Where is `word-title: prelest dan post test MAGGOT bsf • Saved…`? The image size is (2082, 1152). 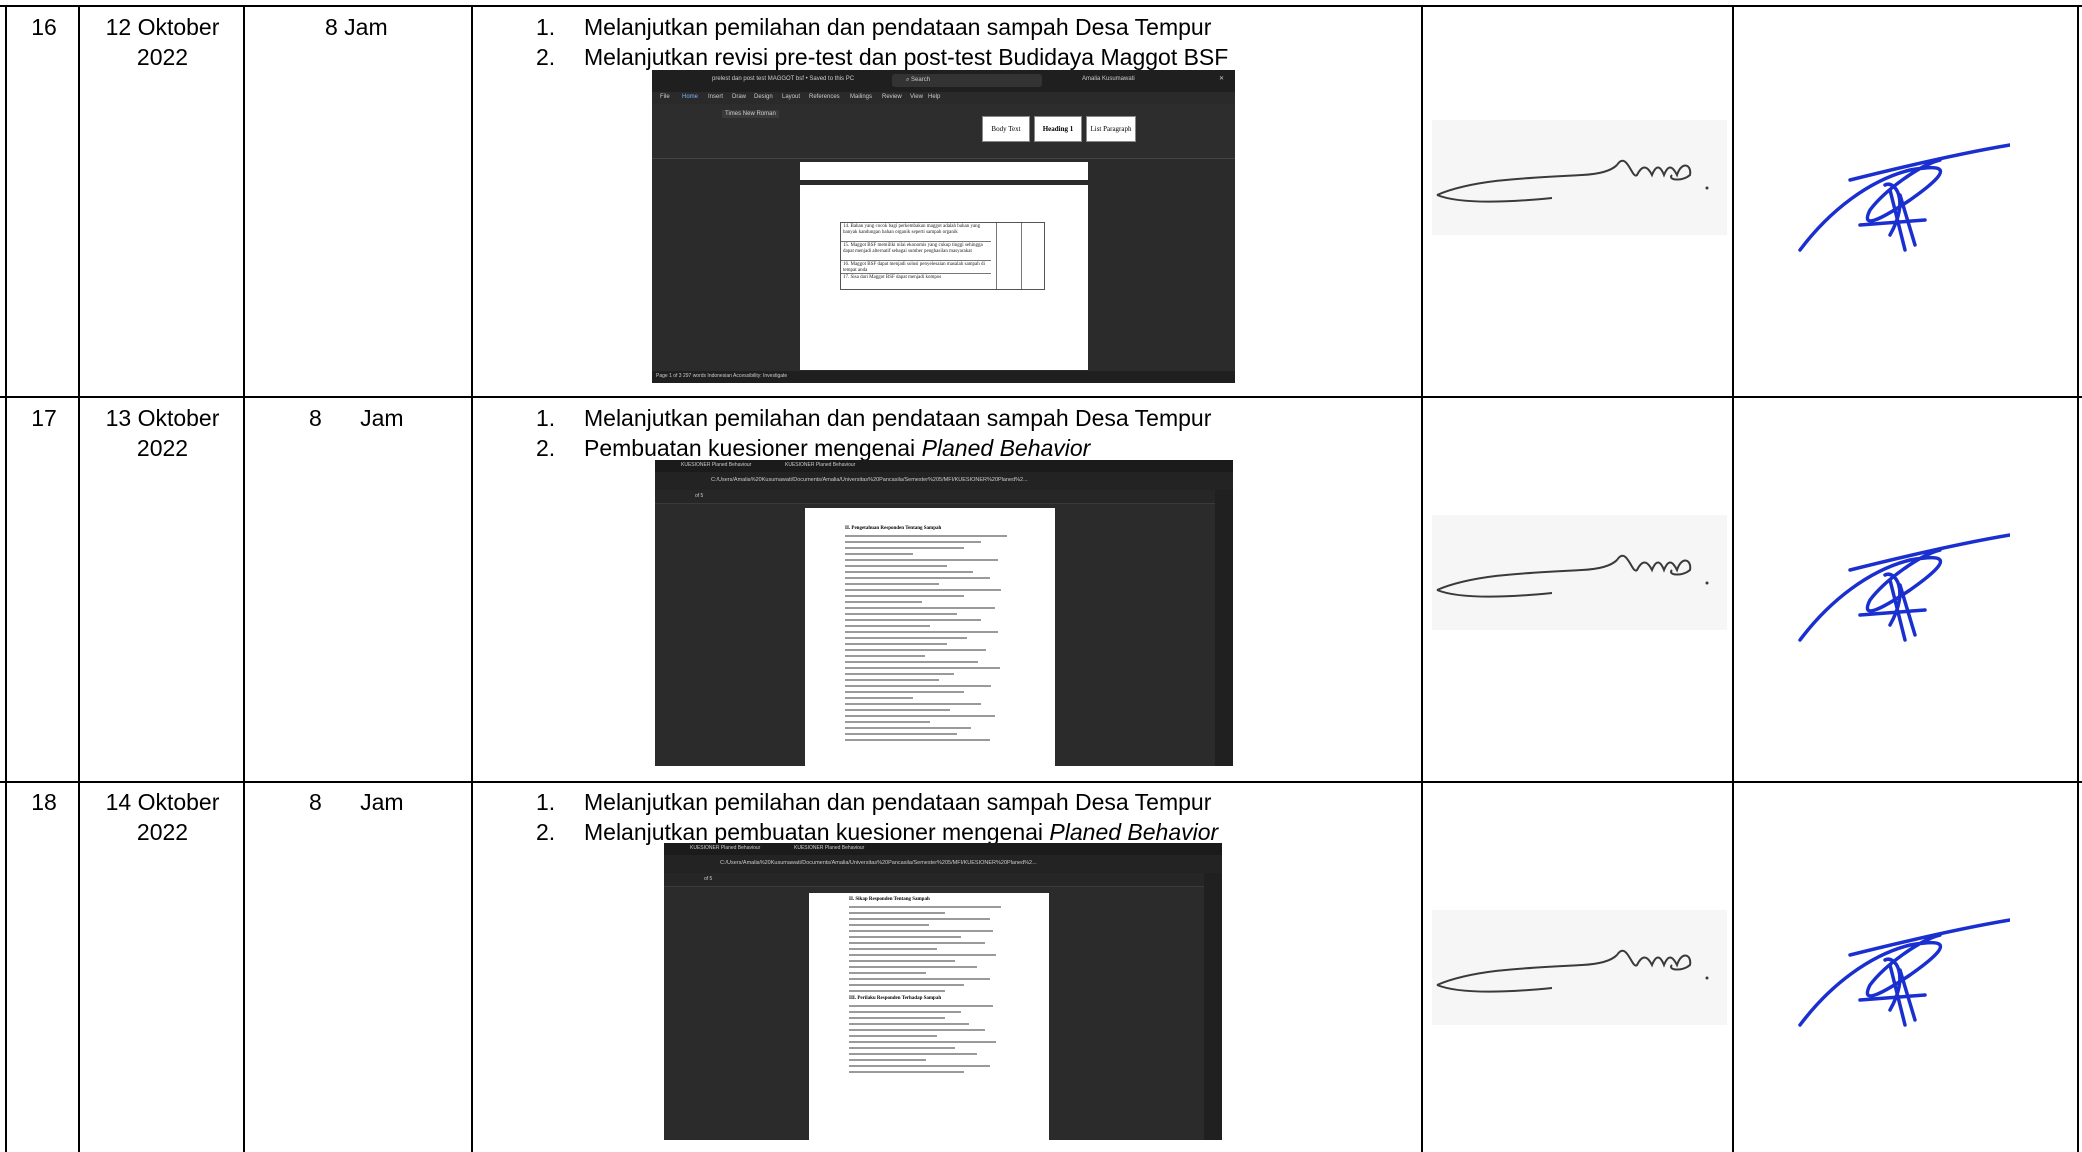
word-title: prelest dan post test MAGGOT bsf • Saved… is located at coordinates (783, 79).